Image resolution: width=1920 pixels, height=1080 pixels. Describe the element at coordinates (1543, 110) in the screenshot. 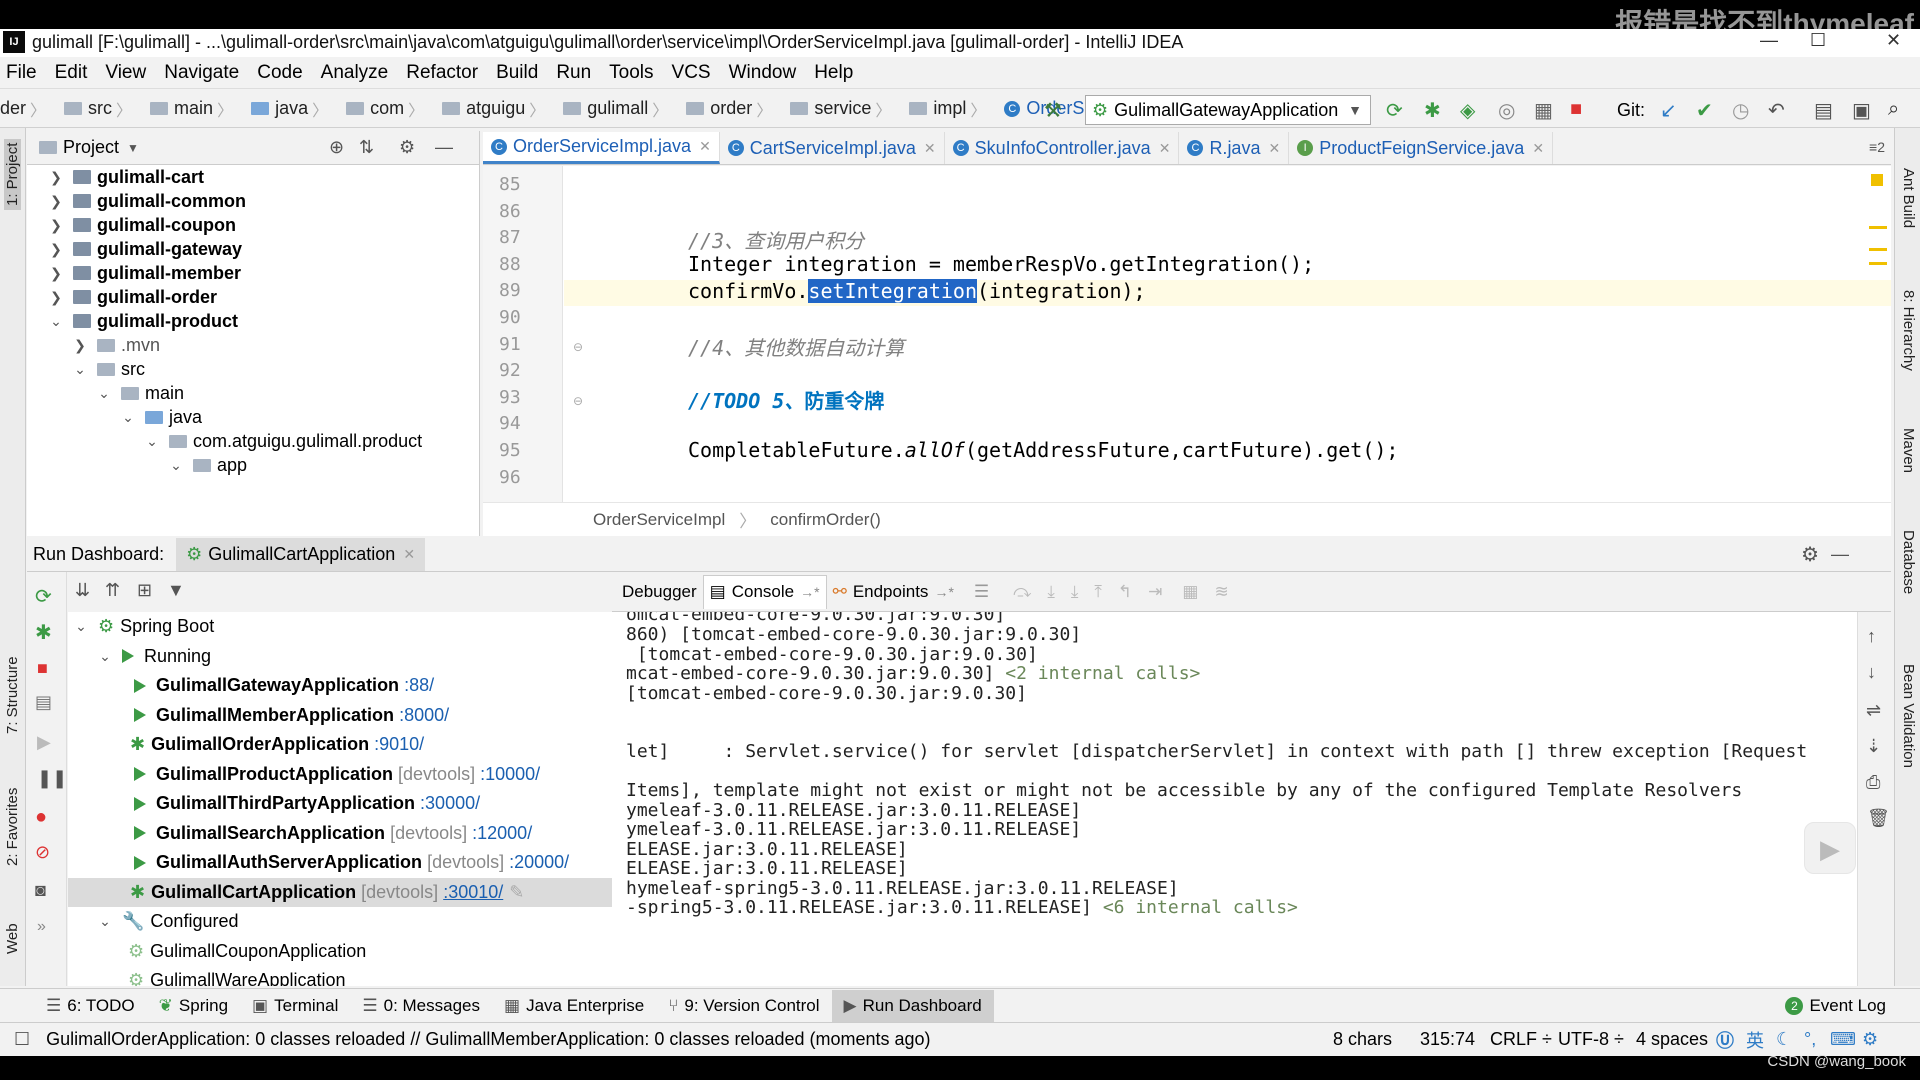

I see `attach-icon: ▦` at that location.